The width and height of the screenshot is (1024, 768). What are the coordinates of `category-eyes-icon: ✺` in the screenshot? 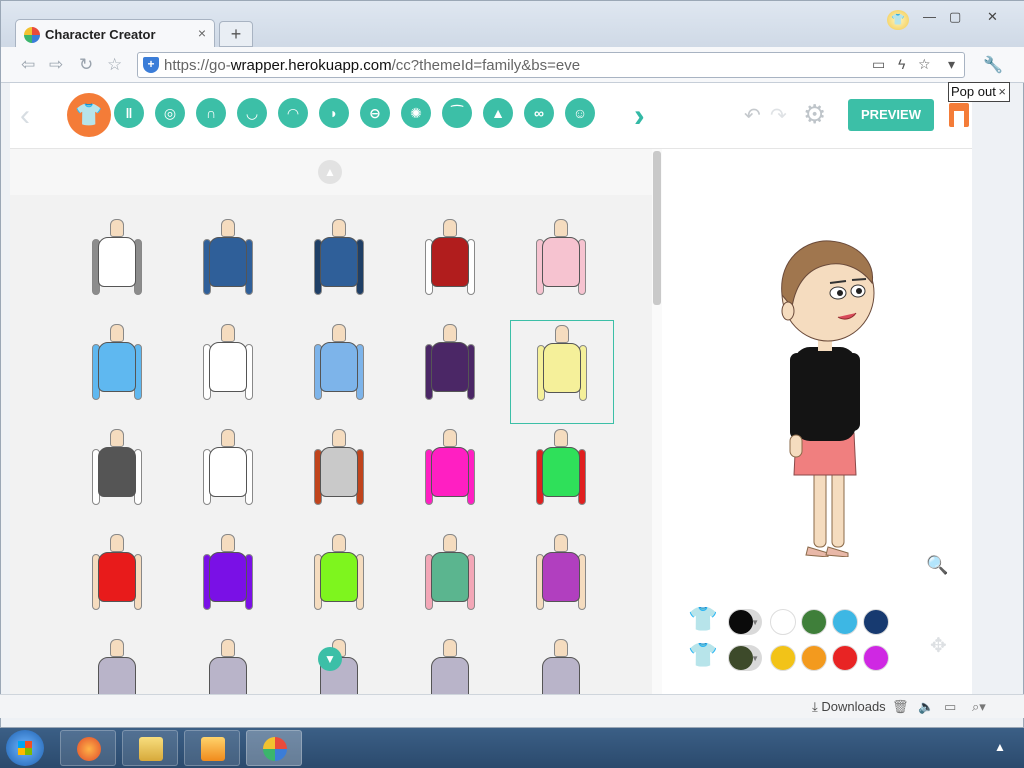 It's located at (416, 113).